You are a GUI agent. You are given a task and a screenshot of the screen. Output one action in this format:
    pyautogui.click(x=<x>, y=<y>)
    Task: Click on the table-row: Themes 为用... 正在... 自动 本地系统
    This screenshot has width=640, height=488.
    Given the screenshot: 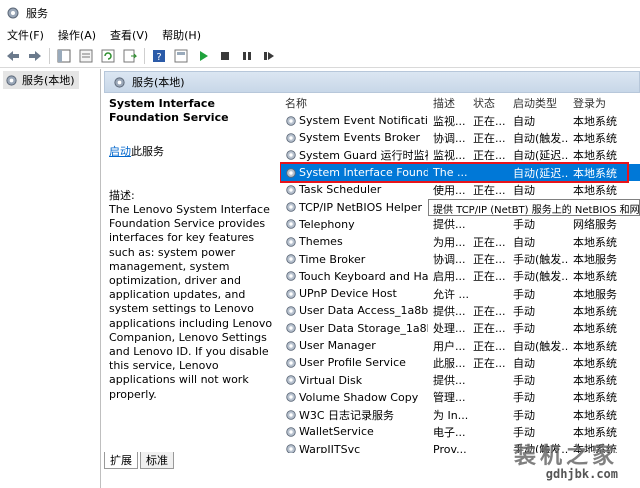 What is the action you would take?
    pyautogui.click(x=460, y=241)
    